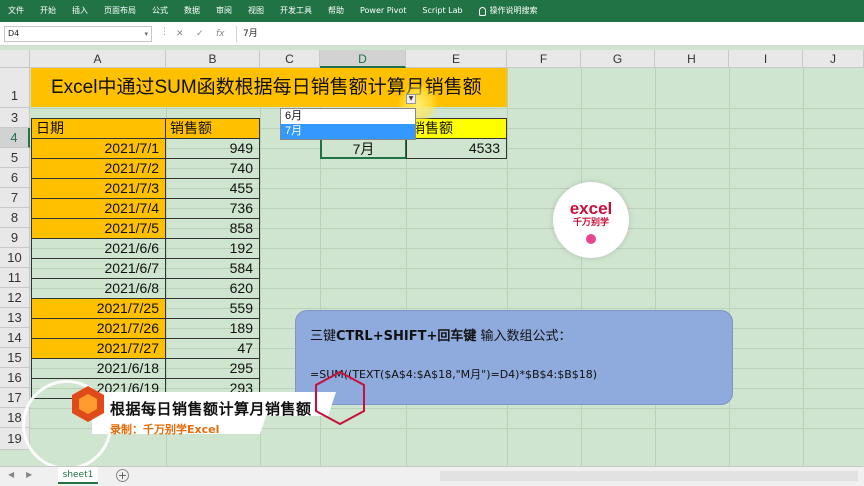  What do you see at coordinates (29, 474) in the screenshot?
I see `scroll-right-icon: ▶` at bounding box center [29, 474].